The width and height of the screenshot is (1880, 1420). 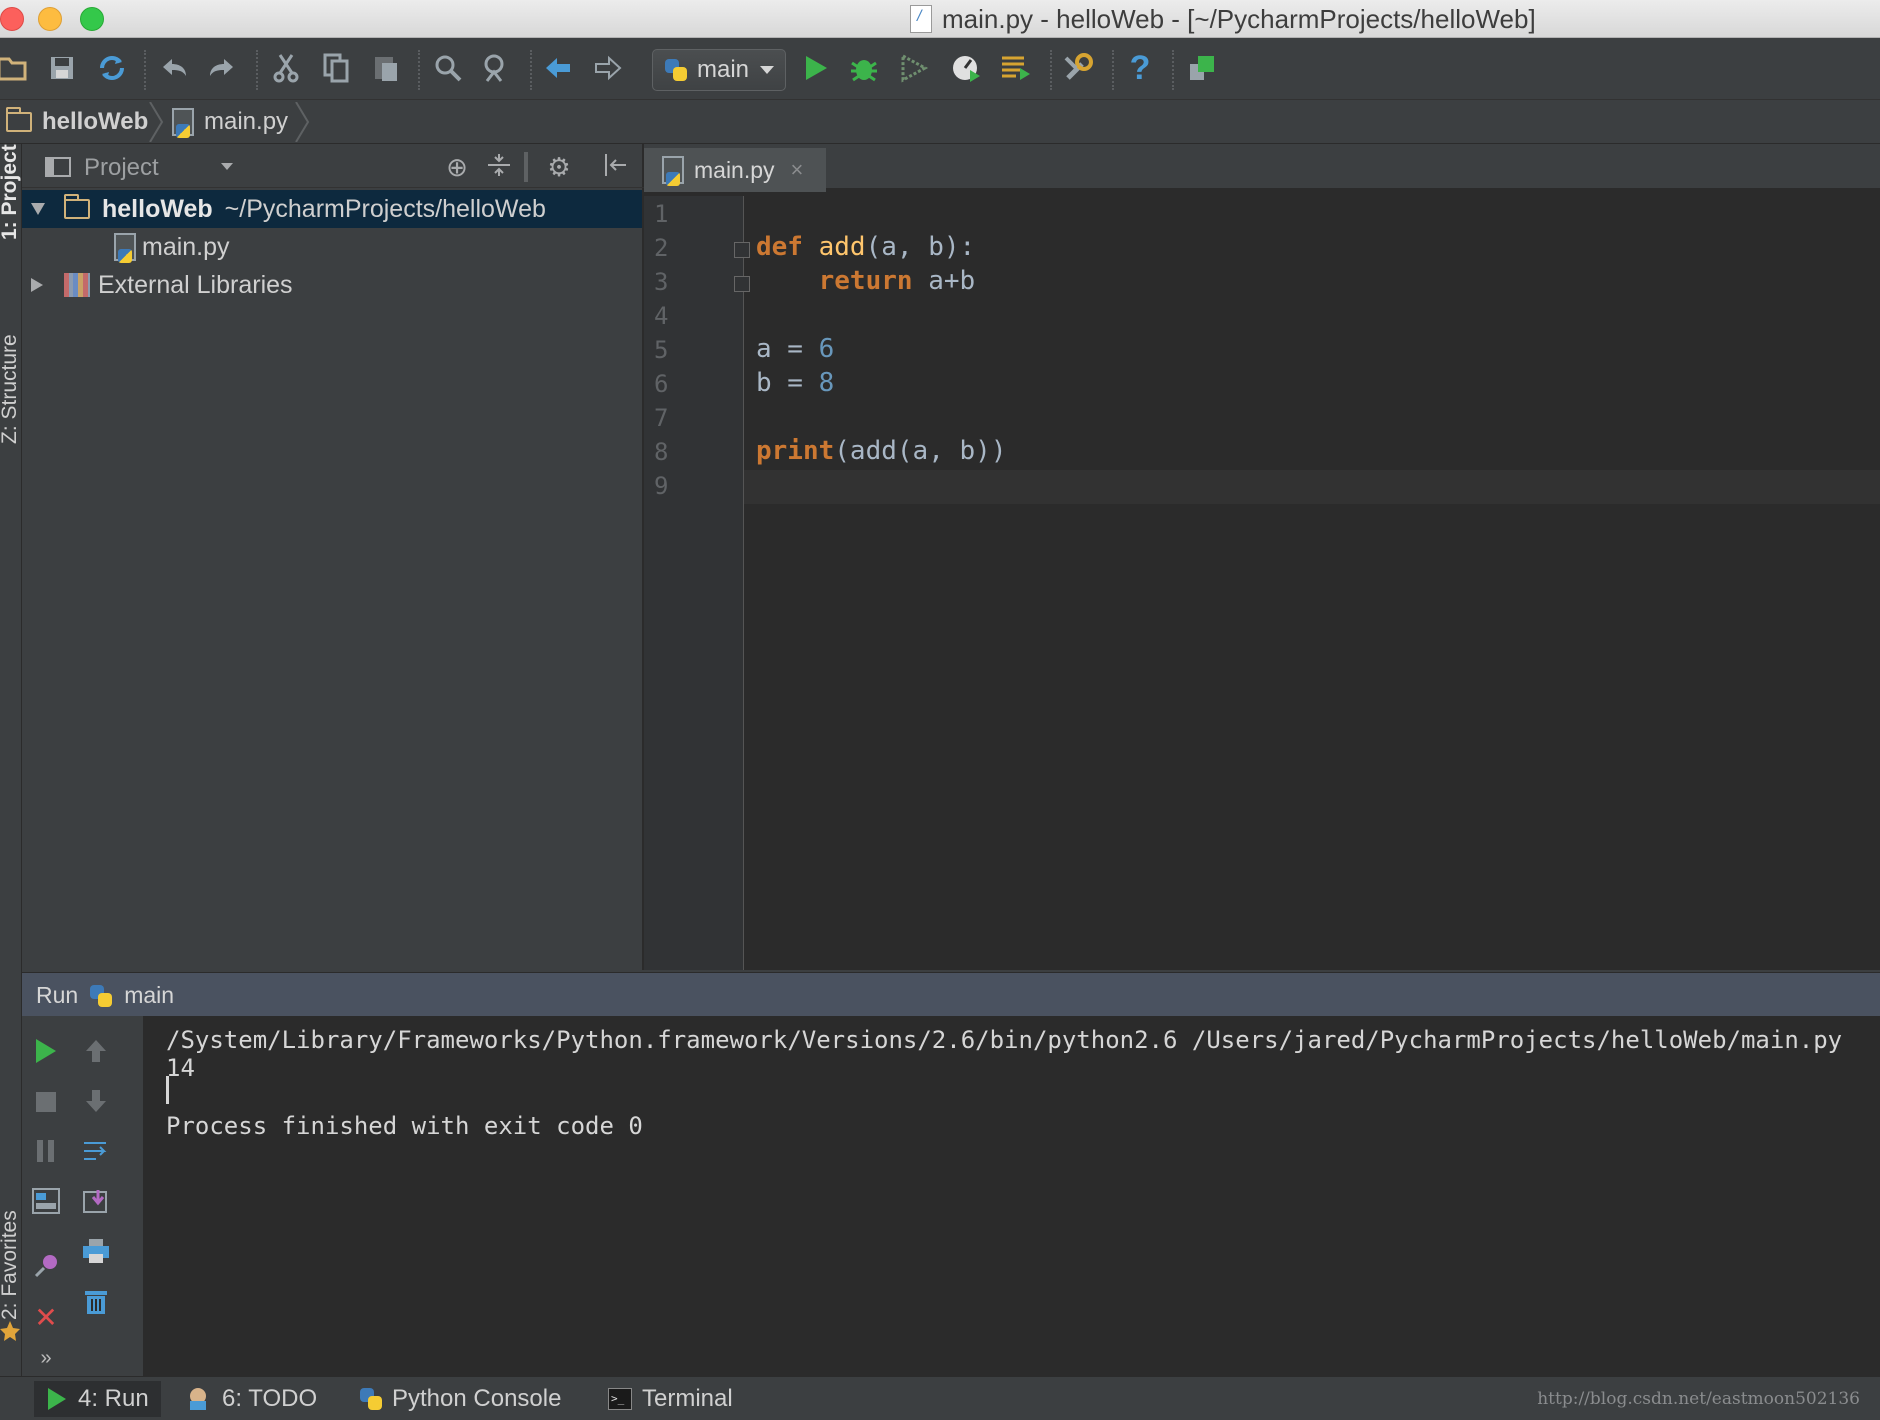 What do you see at coordinates (661, 316) in the screenshot?
I see `line-number: 4` at bounding box center [661, 316].